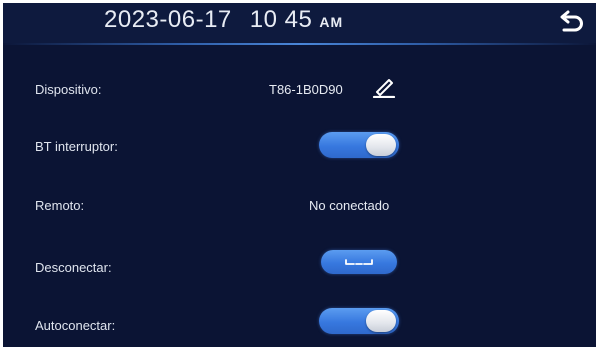 The width and height of the screenshot is (599, 350). I want to click on edit-device-button, so click(384, 86).